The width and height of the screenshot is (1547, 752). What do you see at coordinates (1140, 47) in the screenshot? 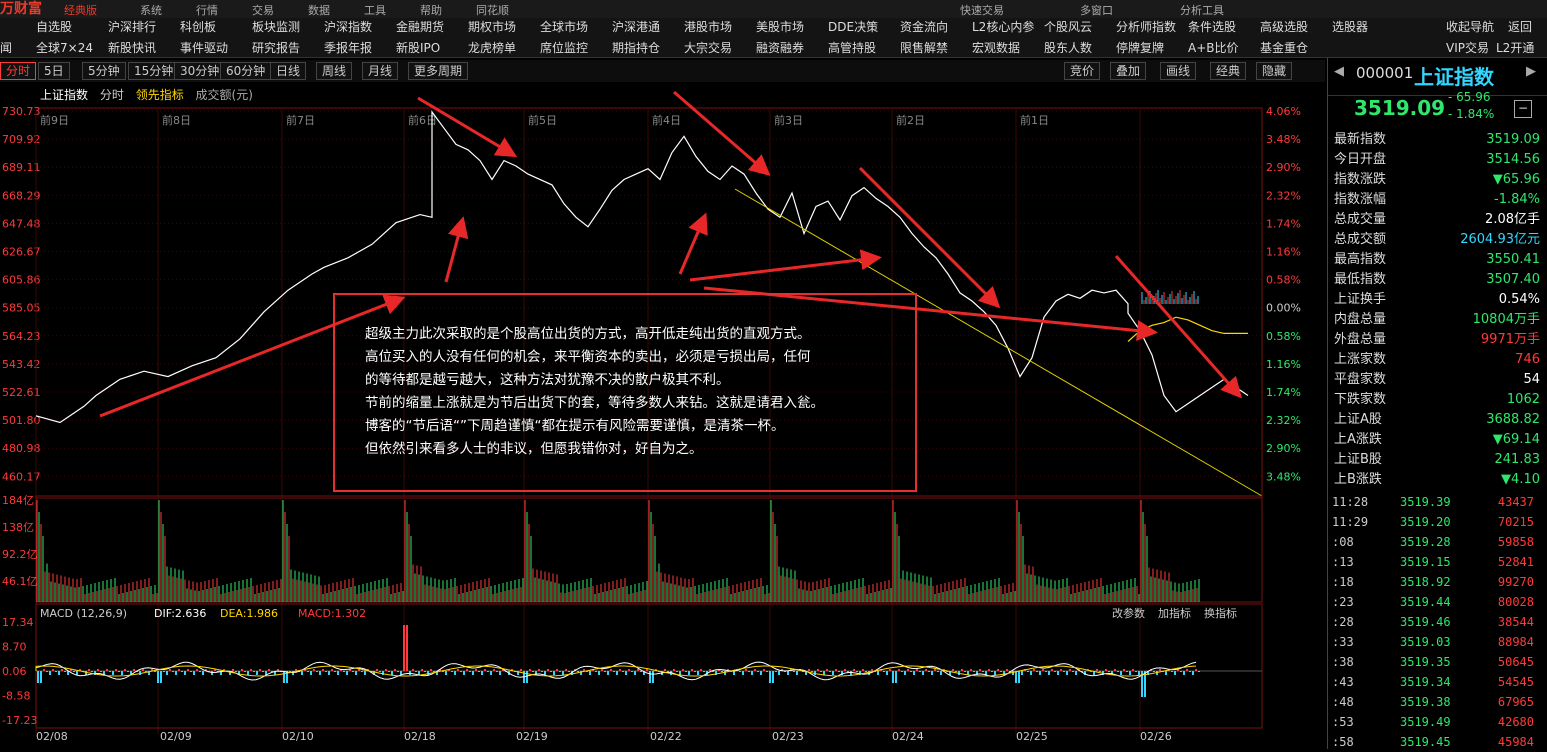
I see `menu-item: 停牌复牌` at bounding box center [1140, 47].